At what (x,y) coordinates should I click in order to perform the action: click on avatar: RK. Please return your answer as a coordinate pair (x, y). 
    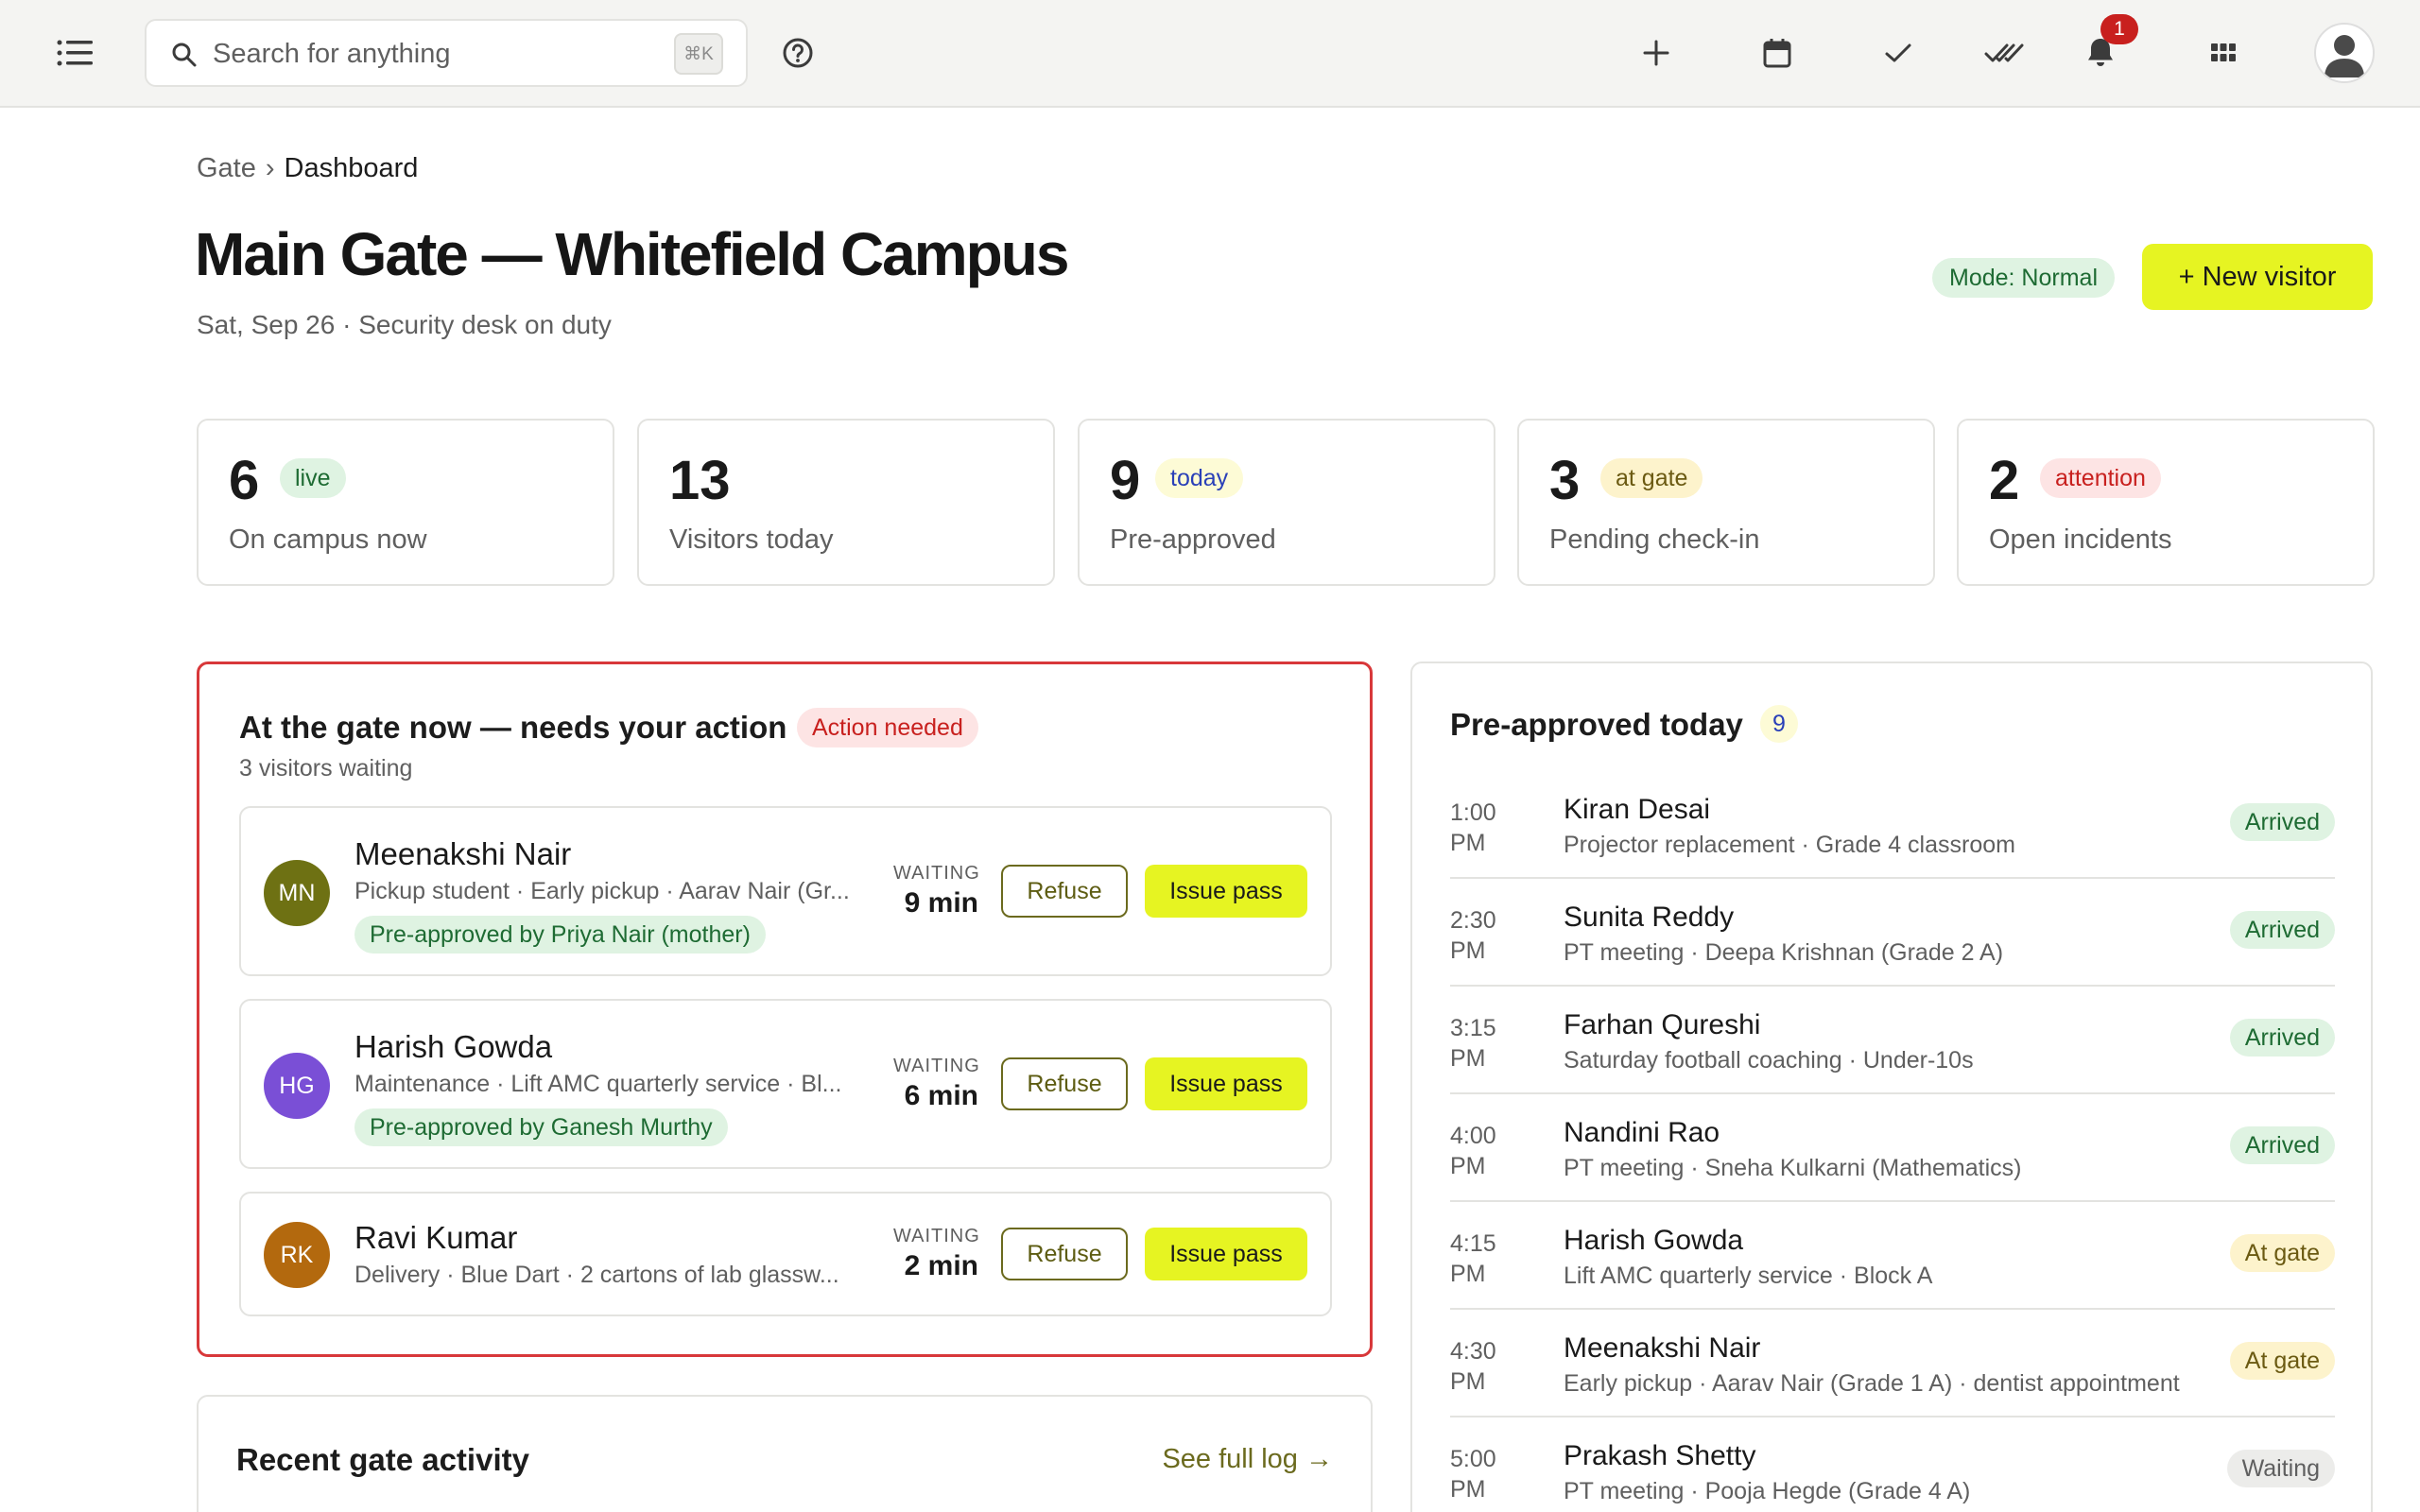
    Looking at the image, I should click on (297, 1255).